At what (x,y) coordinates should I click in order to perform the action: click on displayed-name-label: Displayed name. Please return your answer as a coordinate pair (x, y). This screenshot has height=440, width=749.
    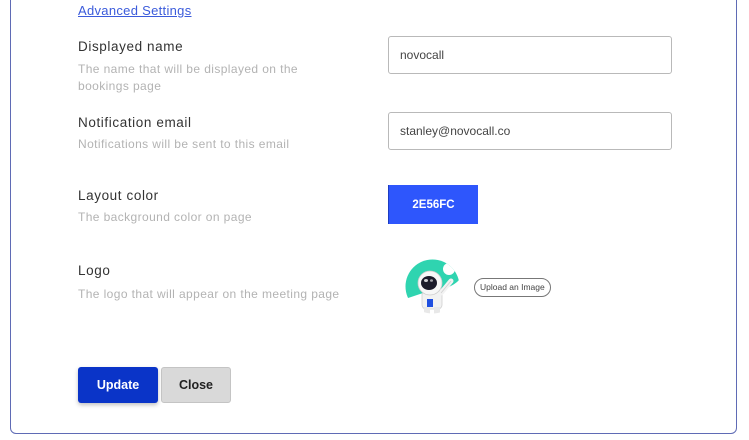
    Looking at the image, I should click on (131, 46).